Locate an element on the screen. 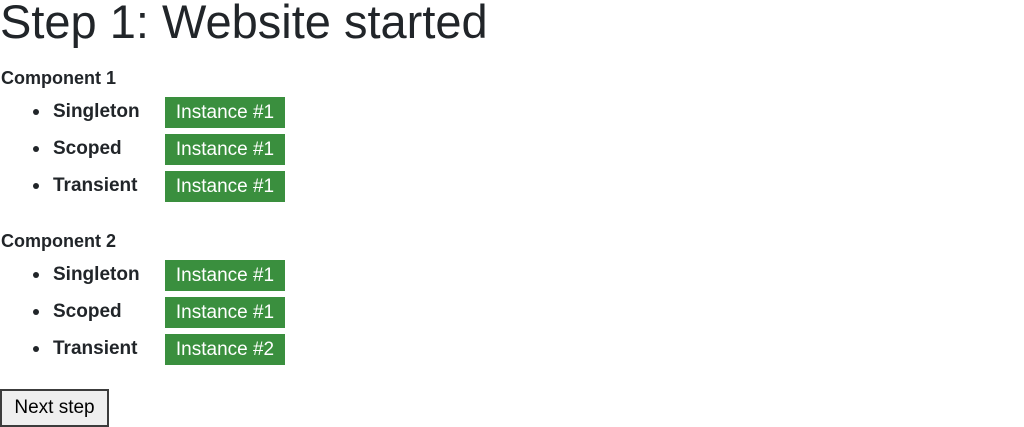 The width and height of the screenshot is (1024, 427). page-title: Step 1: Website started is located at coordinates (244, 24).